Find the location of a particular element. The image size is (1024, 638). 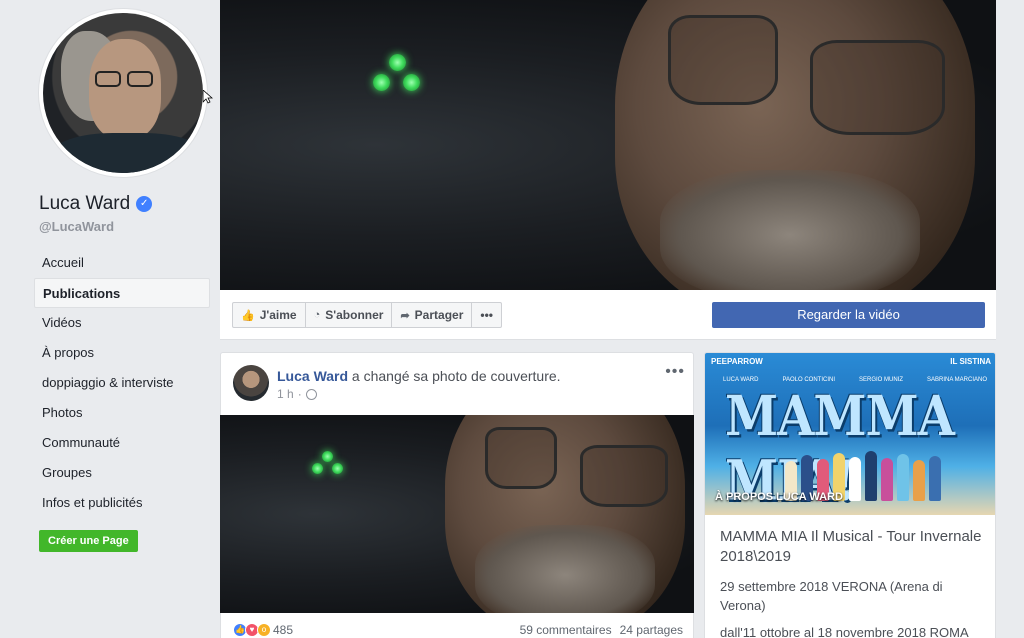

post-meta: 1 h · is located at coordinates (297, 394).